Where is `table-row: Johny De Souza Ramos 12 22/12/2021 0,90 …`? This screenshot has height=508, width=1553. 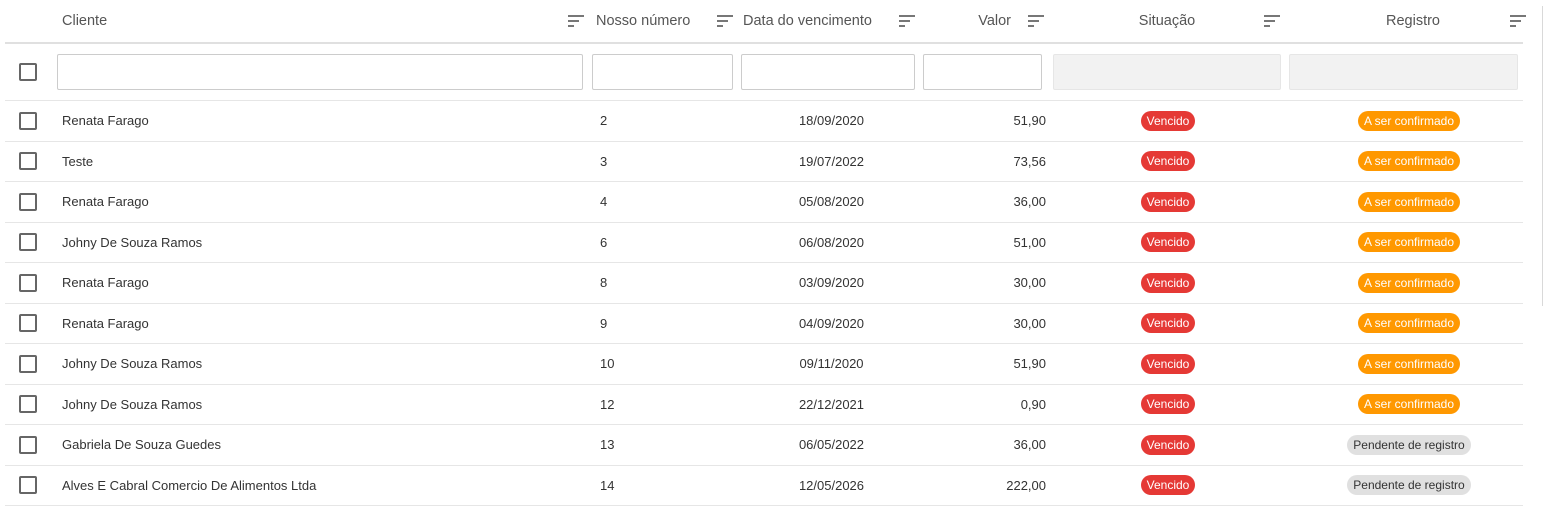 table-row: Johny De Souza Ramos 12 22/12/2021 0,90 … is located at coordinates (764, 405).